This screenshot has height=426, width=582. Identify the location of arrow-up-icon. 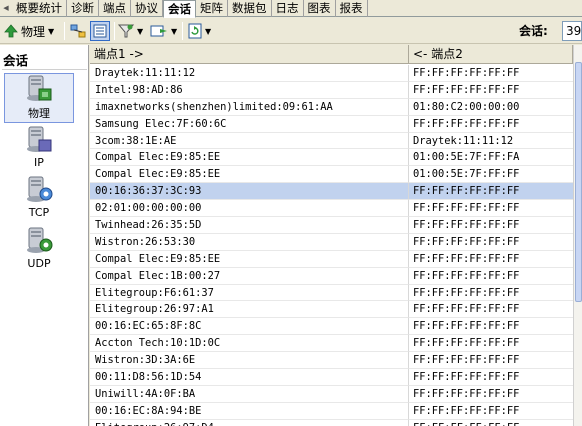
(11, 31).